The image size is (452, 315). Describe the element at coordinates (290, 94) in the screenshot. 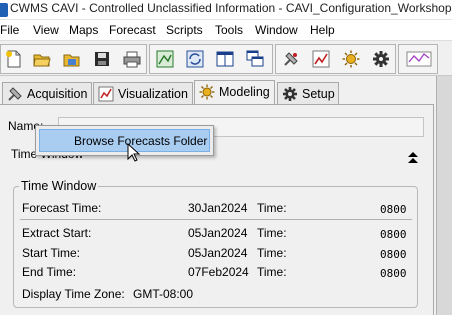

I see `gear-icon` at that location.